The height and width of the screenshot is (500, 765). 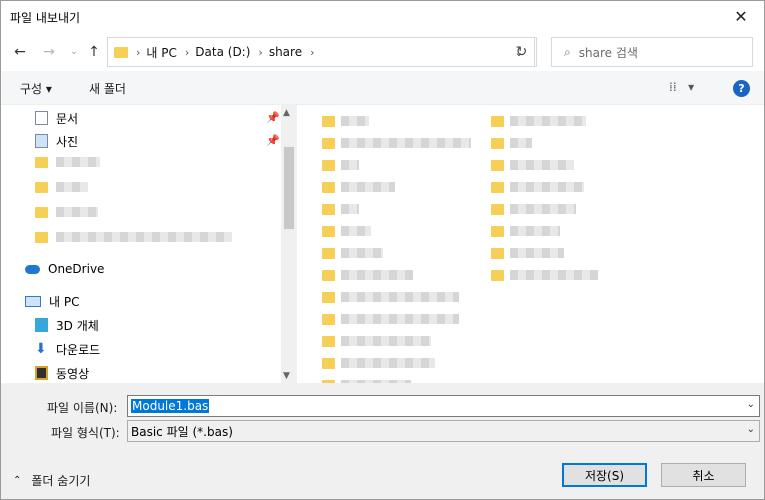 What do you see at coordinates (608, 52) in the screenshot?
I see `search-placeholder: share 검색` at bounding box center [608, 52].